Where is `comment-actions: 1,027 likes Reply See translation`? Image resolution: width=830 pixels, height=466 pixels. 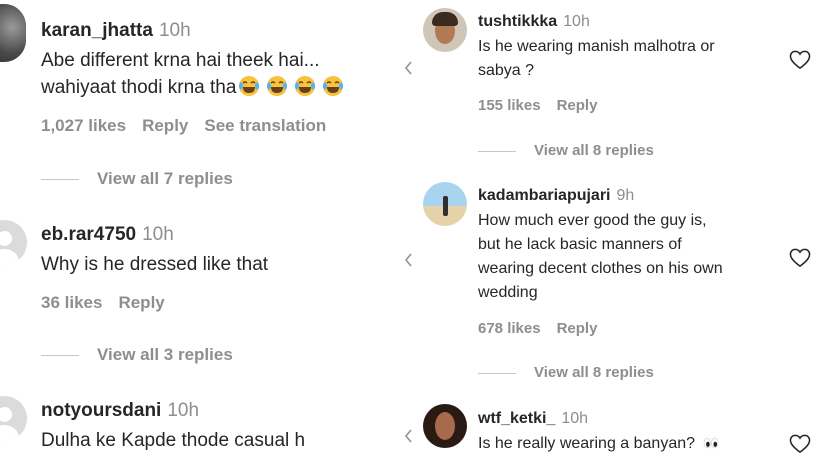 comment-actions: 1,027 likes Reply See translation is located at coordinates (191, 125).